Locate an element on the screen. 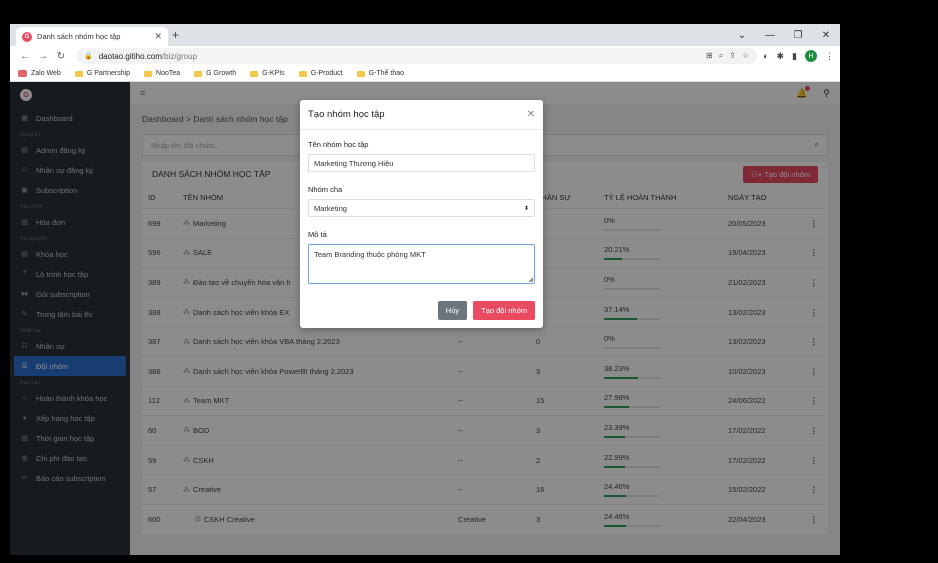 Image resolution: width=938 pixels, height=563 pixels. modal-header: Tạo nhóm học tập ✕ is located at coordinates (421, 115).